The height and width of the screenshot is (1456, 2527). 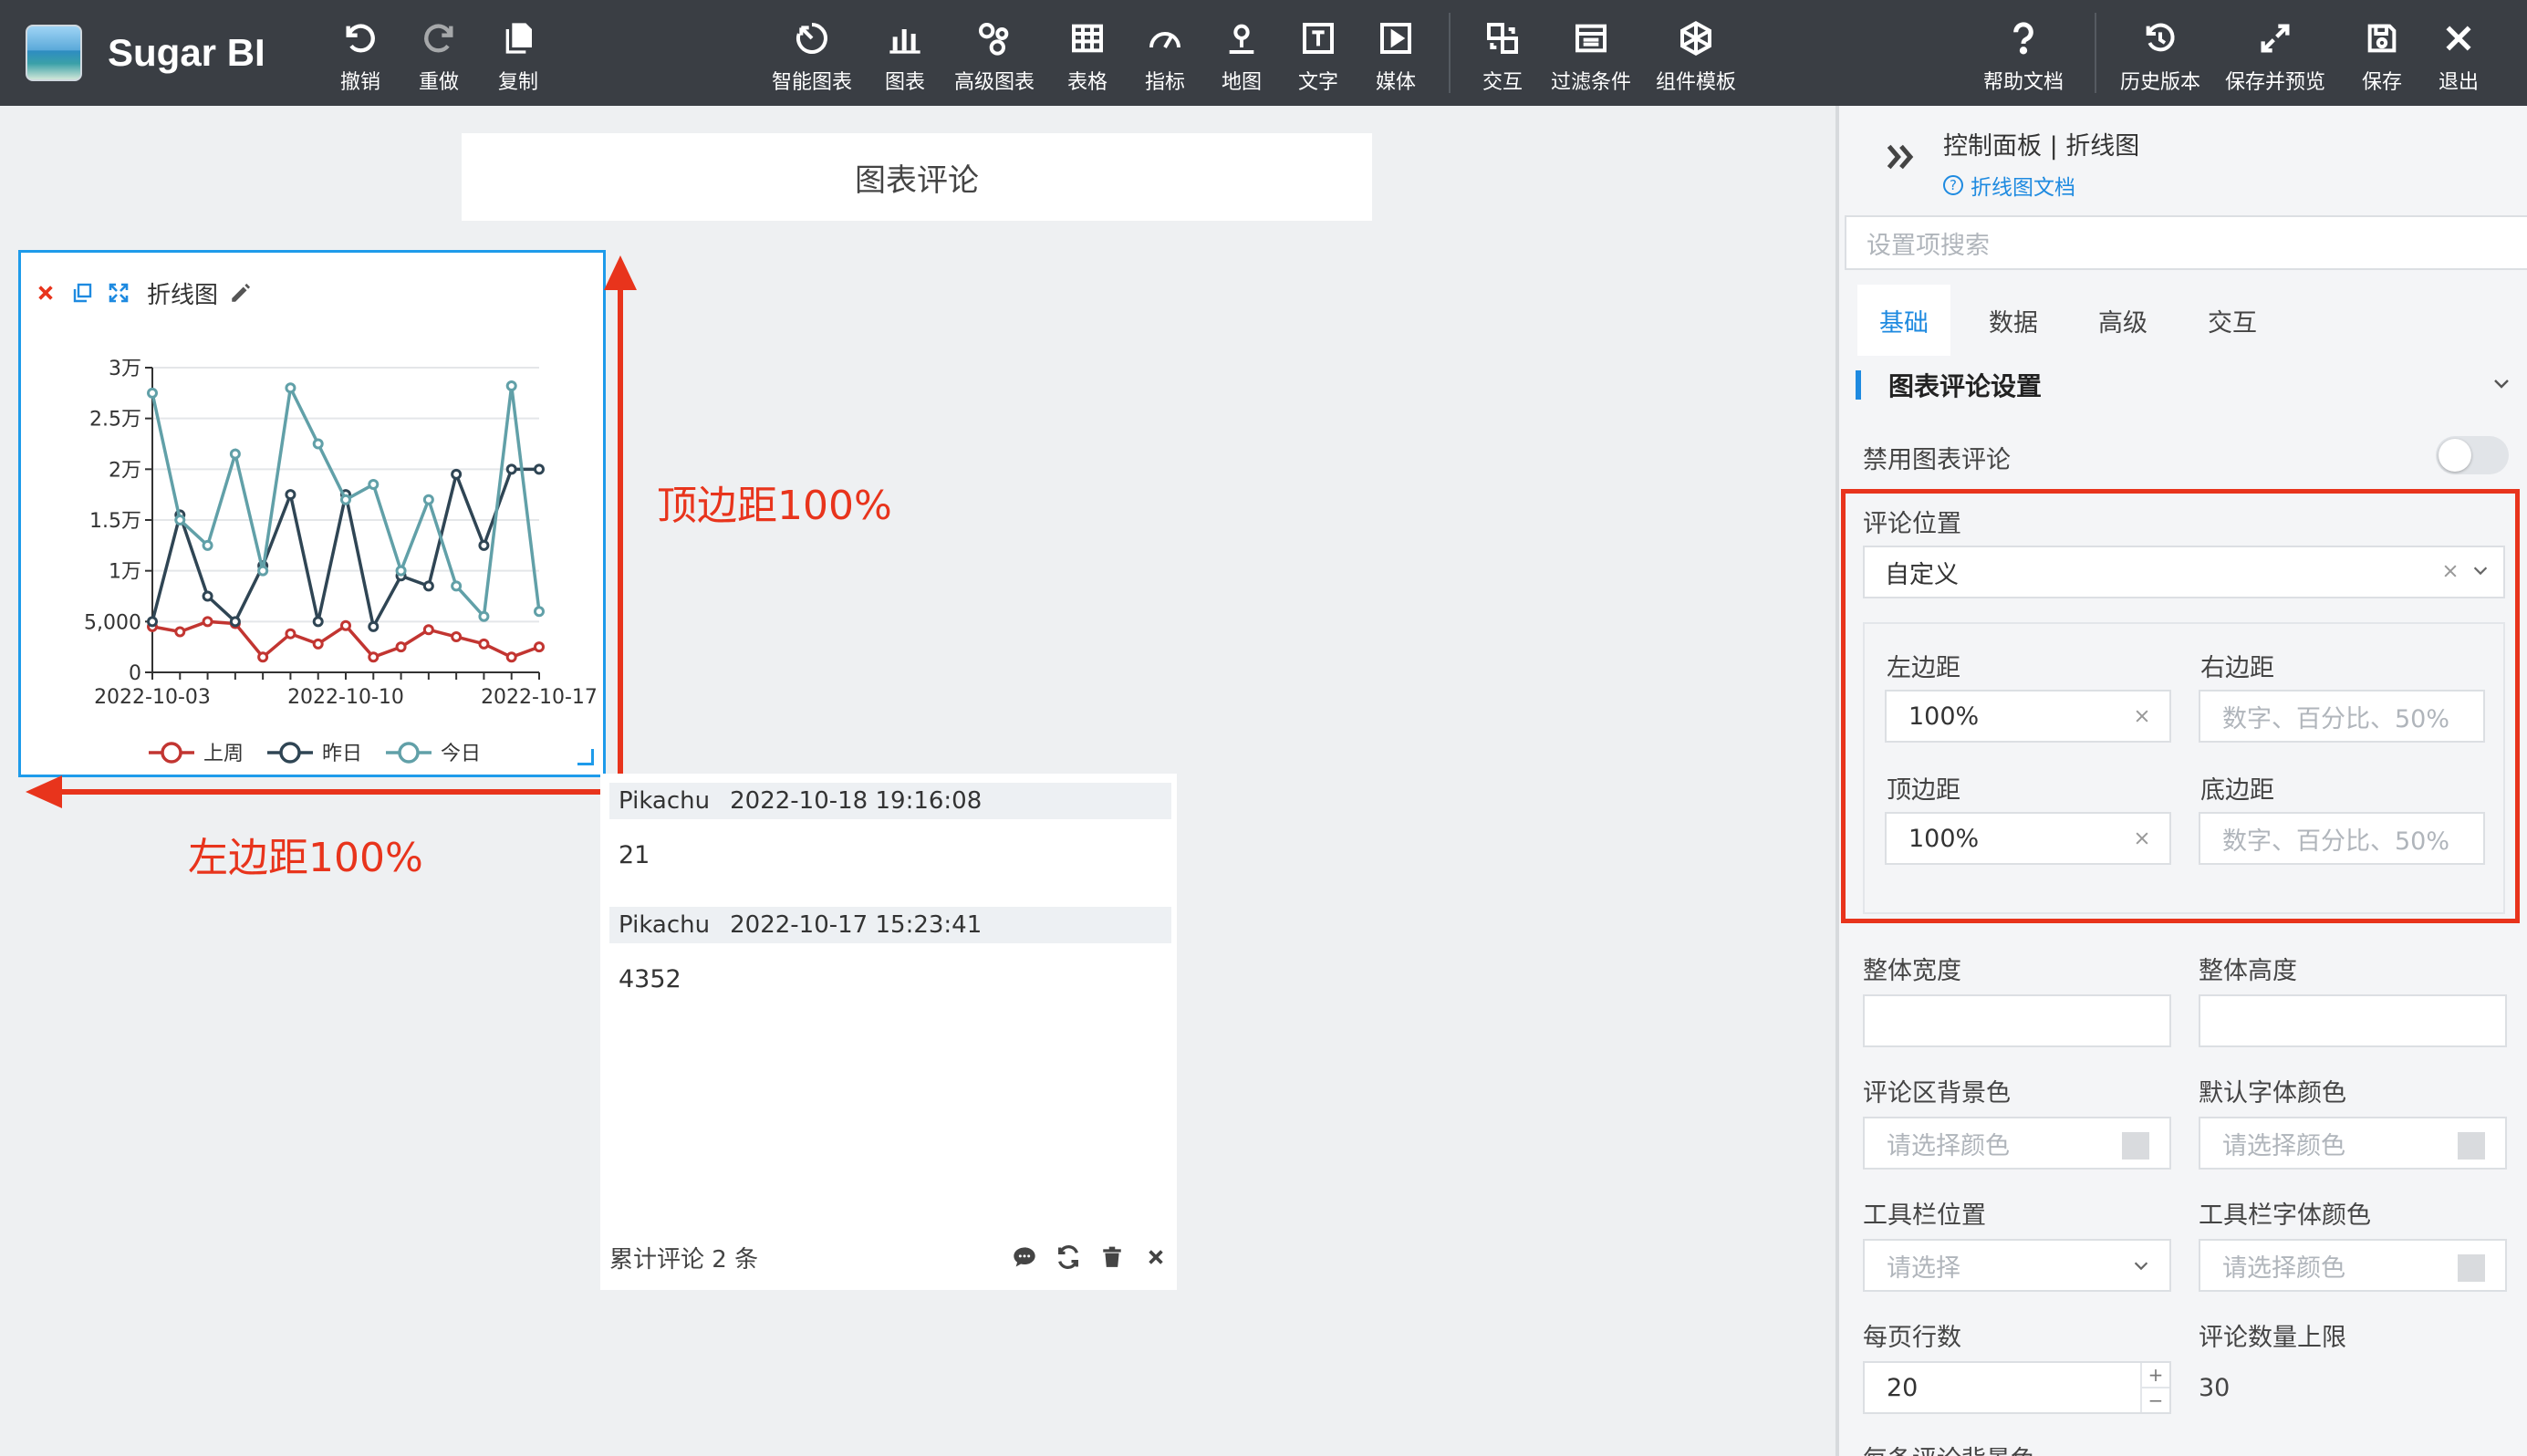 What do you see at coordinates (2155, 1375) in the screenshot?
I see `increment-button: +` at bounding box center [2155, 1375].